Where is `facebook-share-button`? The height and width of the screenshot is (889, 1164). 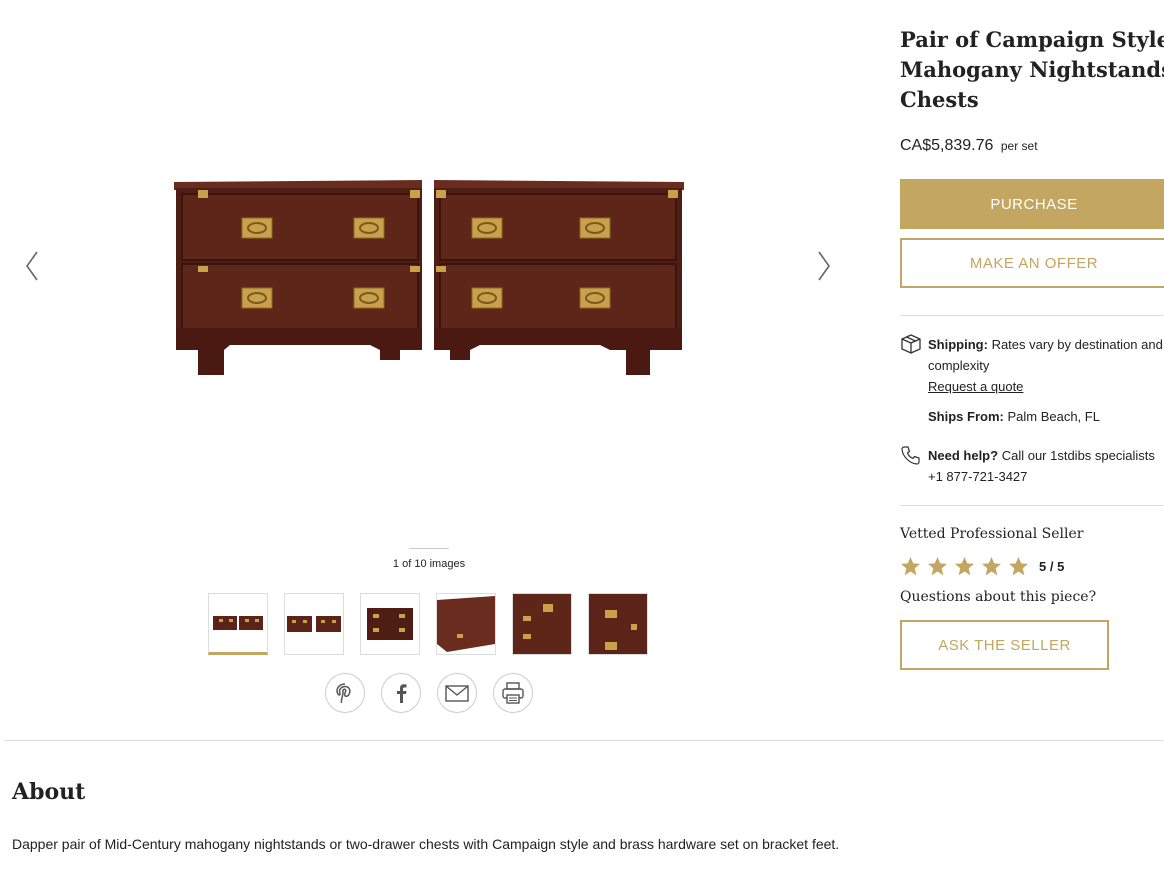
facebook-share-button is located at coordinates (401, 693).